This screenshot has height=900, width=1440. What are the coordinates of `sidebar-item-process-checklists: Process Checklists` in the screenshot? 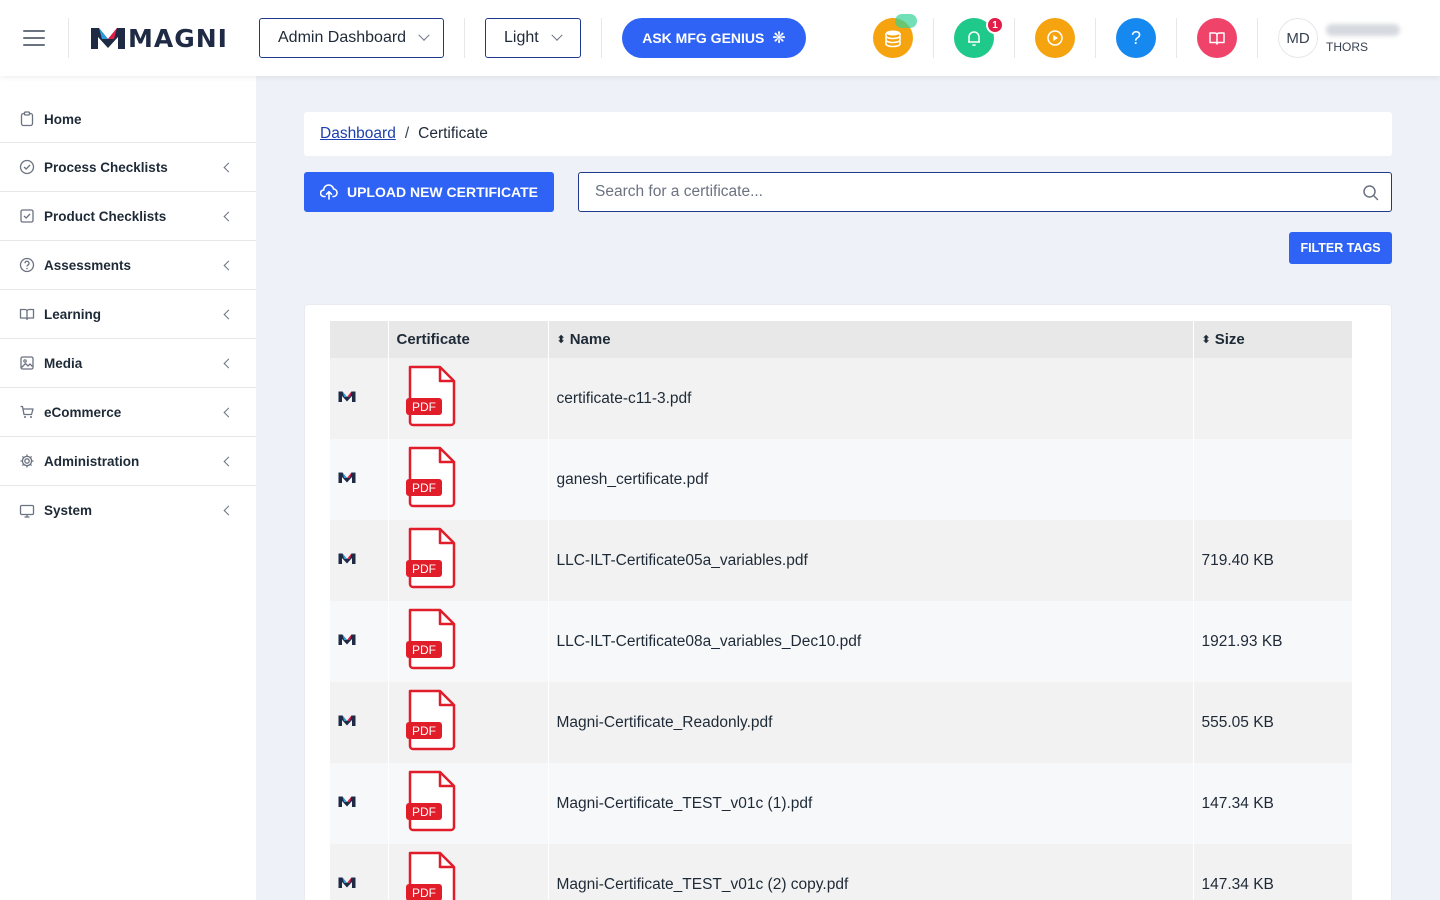 It's located at (128, 167).